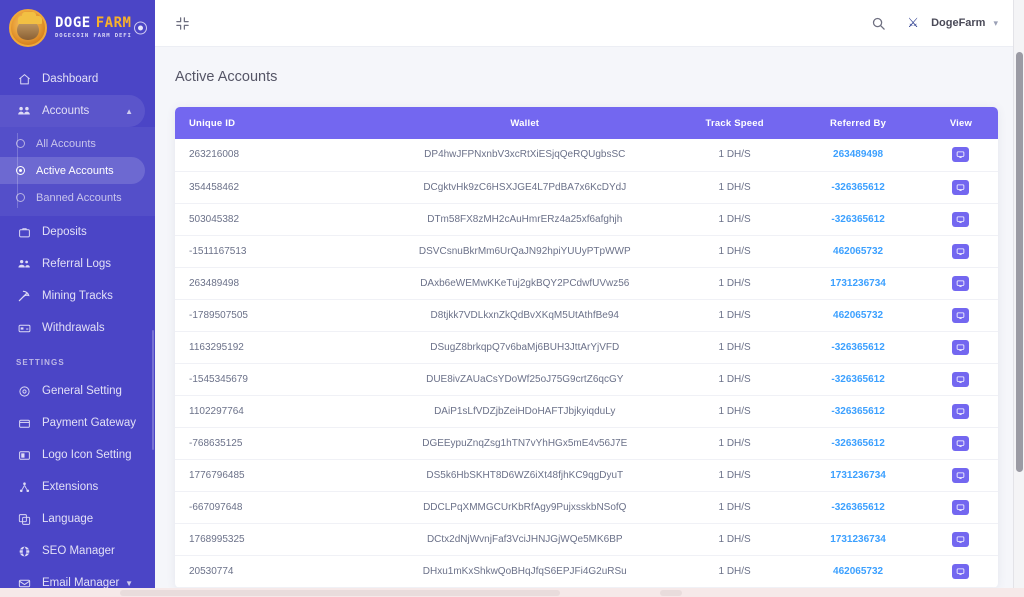 The height and width of the screenshot is (597, 1024). Describe the element at coordinates (72, 111) in the screenshot. I see `sidebar-item-accounts: Accounts ▲` at that location.